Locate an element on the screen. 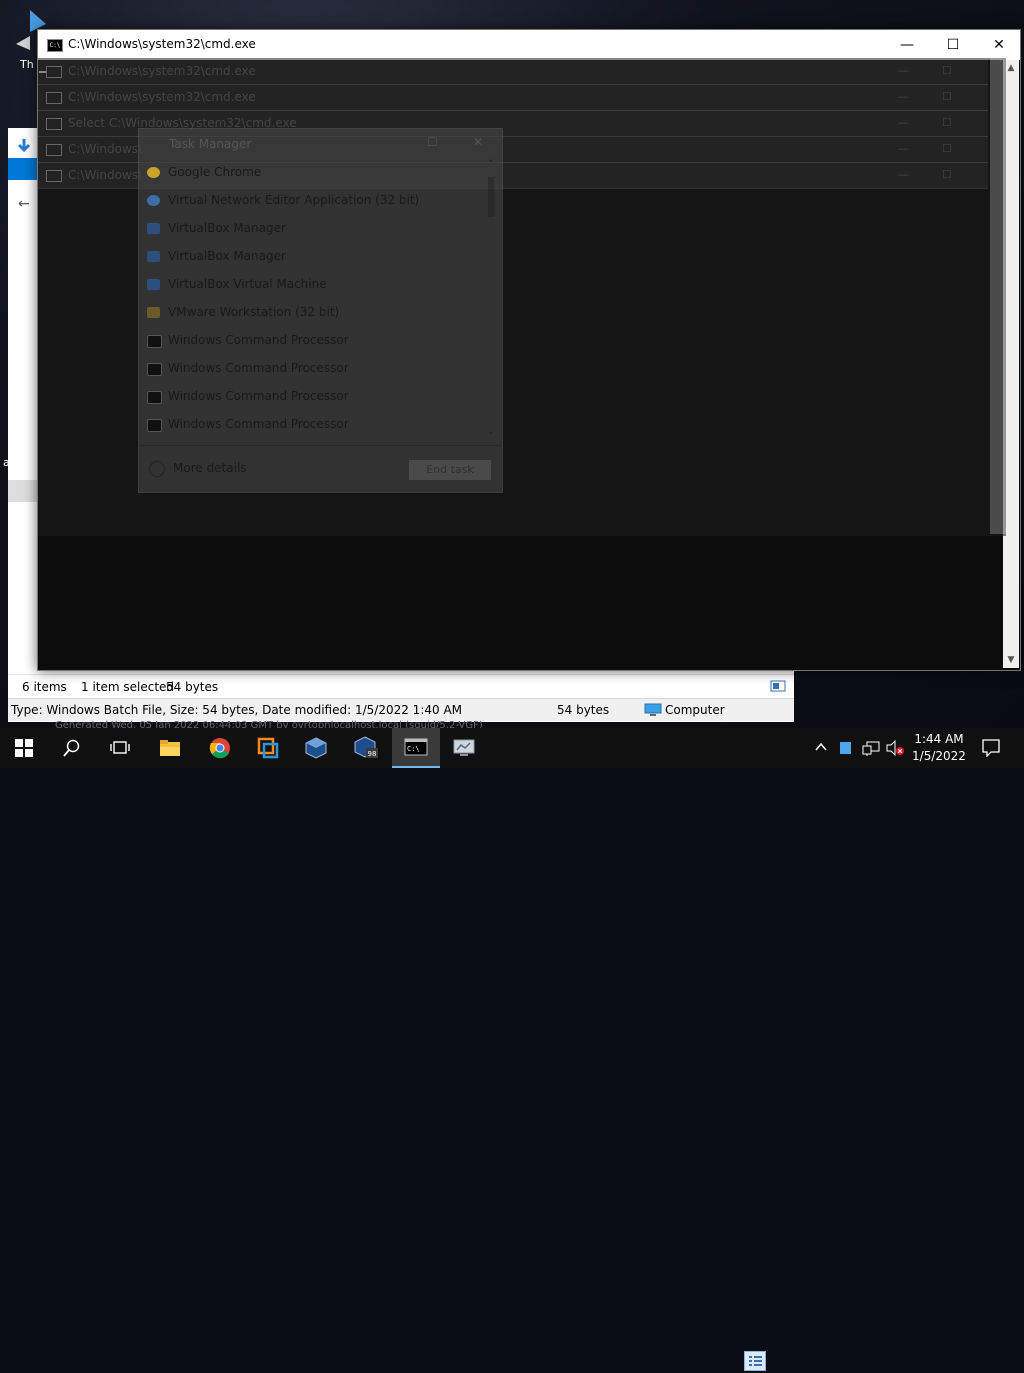  taskbar-cmd: C:\ is located at coordinates (416, 748).